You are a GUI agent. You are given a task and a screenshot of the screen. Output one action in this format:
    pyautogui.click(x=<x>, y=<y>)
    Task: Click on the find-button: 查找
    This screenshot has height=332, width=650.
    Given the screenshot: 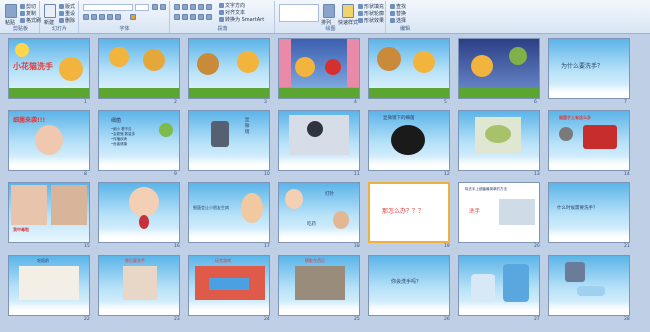 What is the action you would take?
    pyautogui.click(x=398, y=7)
    